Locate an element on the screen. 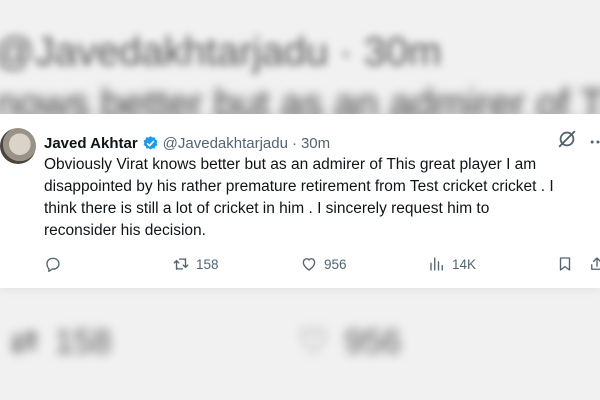 Image resolution: width=600 pixels, height=400 pixels. tweet-text-line: reconsider his decision. is located at coordinates (125, 230).